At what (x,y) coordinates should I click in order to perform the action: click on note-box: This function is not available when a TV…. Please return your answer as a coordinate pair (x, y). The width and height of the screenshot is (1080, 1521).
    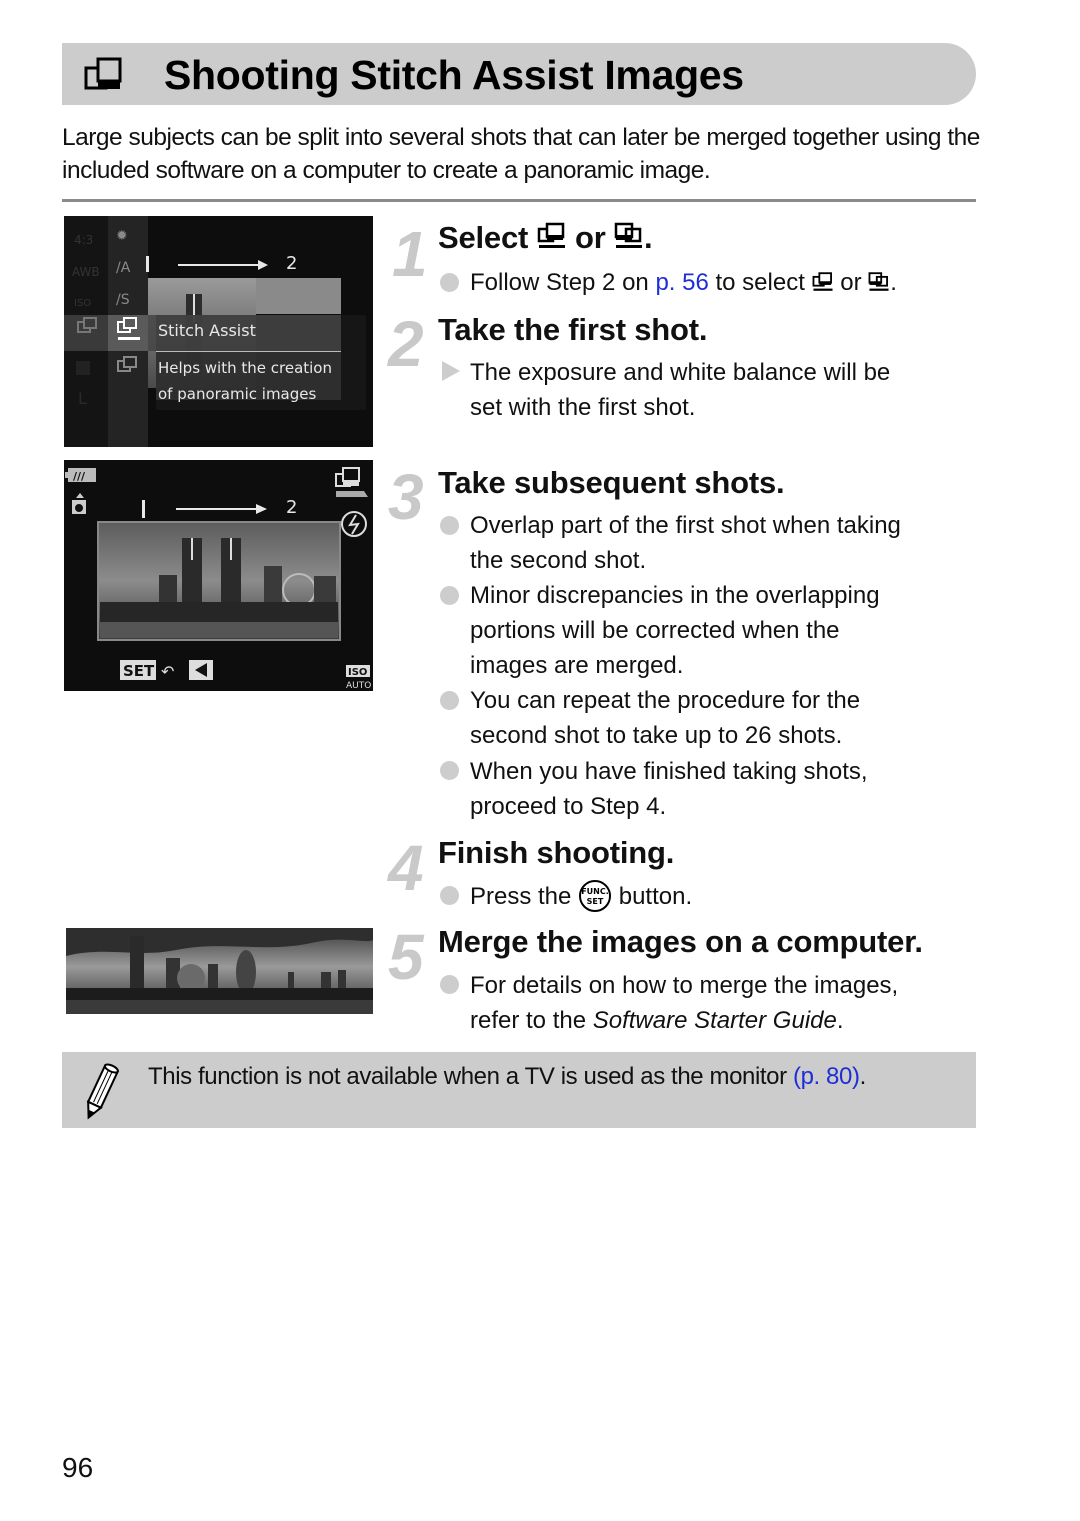
    Looking at the image, I should click on (519, 1090).